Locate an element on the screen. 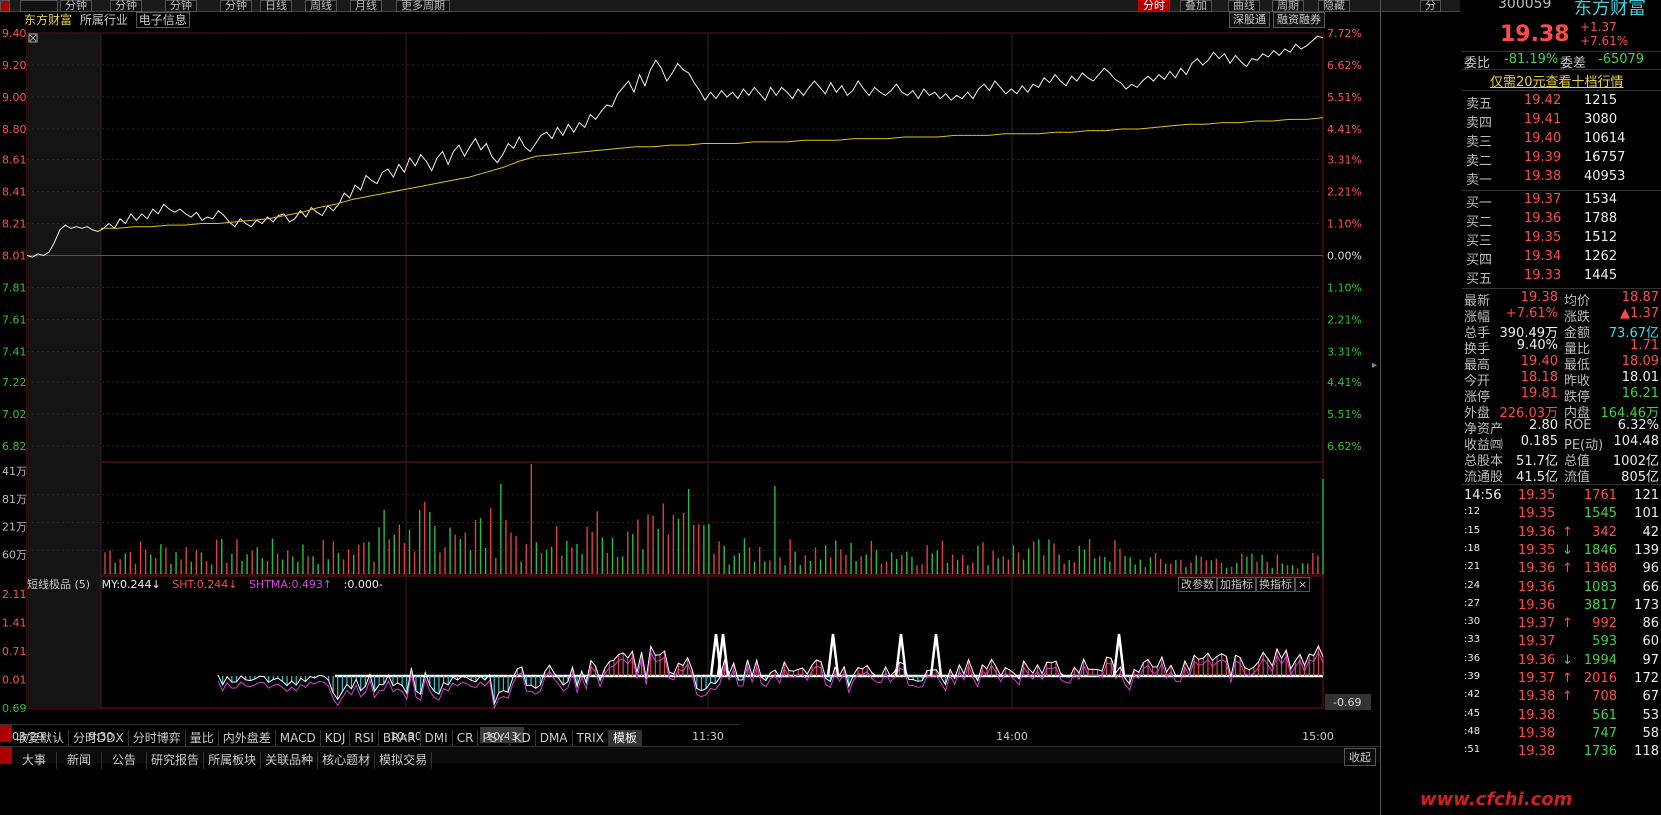  tab-indicator-13: DMA is located at coordinates (554, 738).